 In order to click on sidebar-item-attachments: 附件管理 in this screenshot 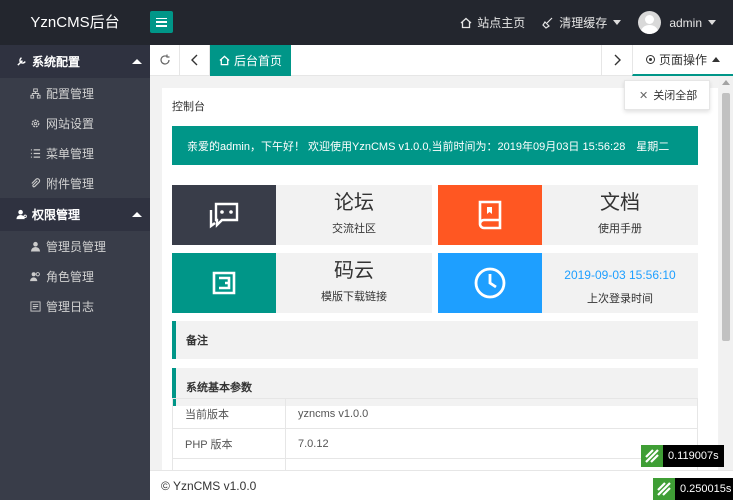, I will do `click(75, 183)`.